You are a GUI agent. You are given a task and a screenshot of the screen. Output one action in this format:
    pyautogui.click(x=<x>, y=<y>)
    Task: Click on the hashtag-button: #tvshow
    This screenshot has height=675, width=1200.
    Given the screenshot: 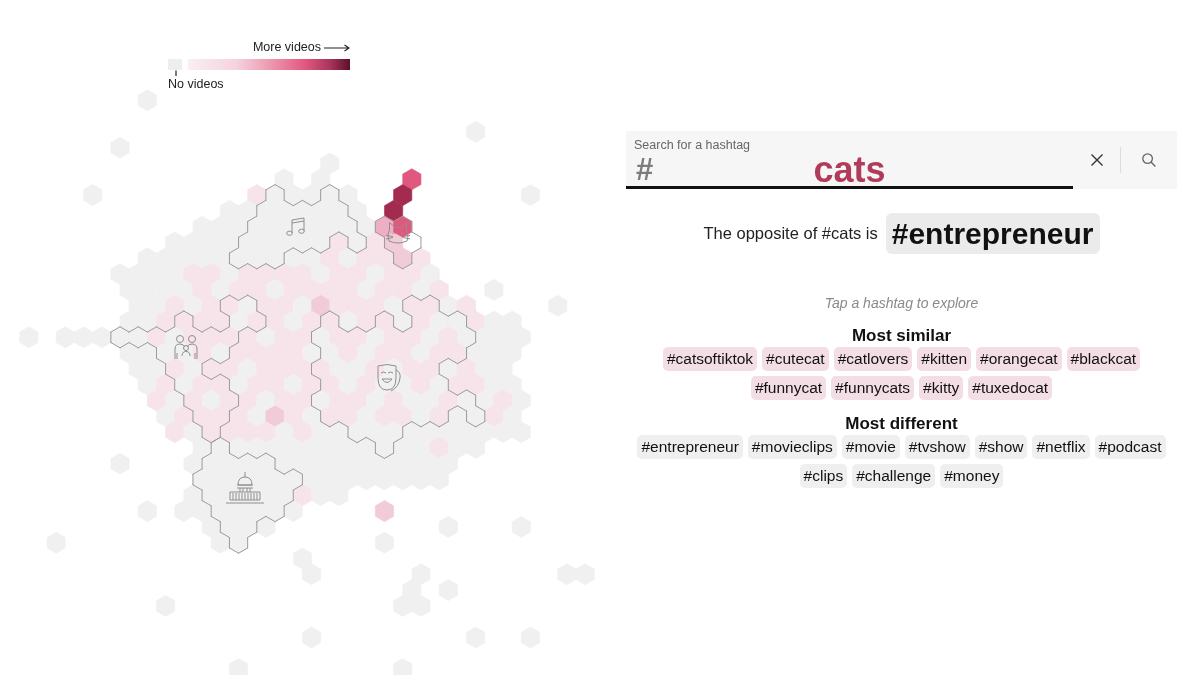 What is the action you would take?
    pyautogui.click(x=937, y=447)
    